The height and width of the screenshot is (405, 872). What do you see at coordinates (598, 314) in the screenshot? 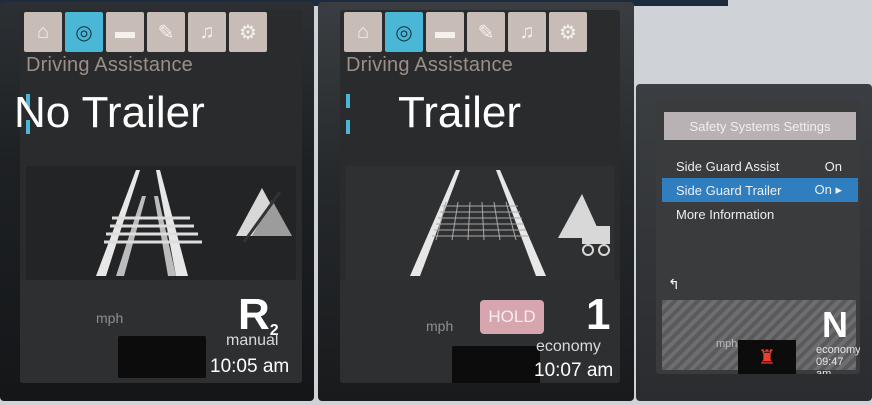
I see `gear-indicator: 1` at bounding box center [598, 314].